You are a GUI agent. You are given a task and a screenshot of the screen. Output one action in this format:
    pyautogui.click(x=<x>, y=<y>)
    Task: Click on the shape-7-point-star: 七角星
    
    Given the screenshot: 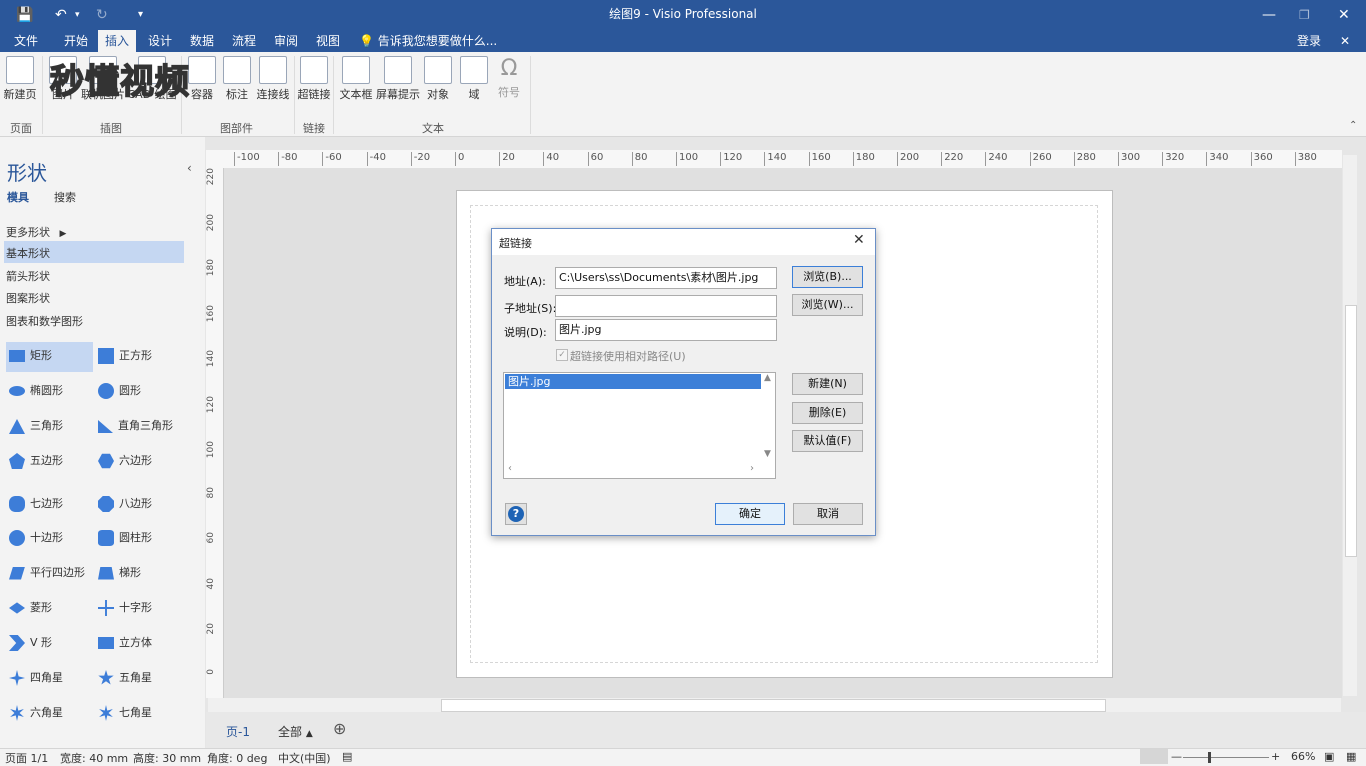 What is the action you would take?
    pyautogui.click(x=125, y=713)
    